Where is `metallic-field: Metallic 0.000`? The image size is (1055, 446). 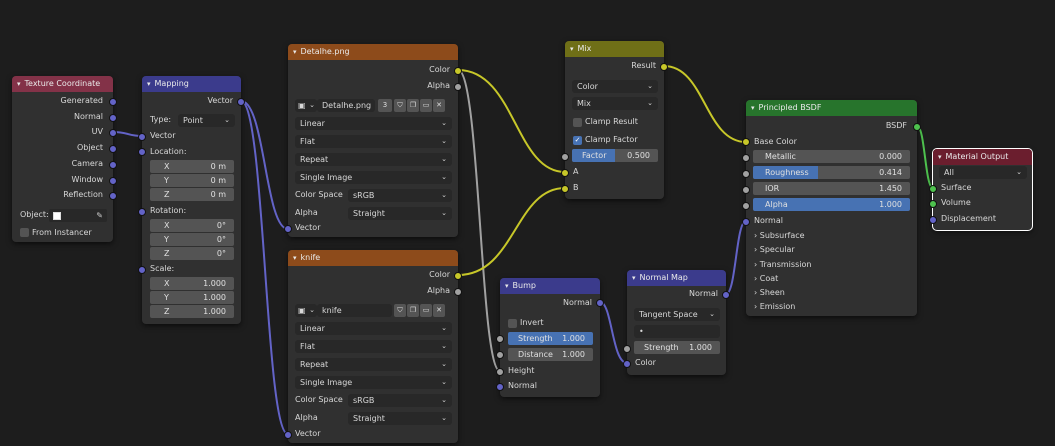
metallic-field: Metallic 0.000 is located at coordinates (831, 156).